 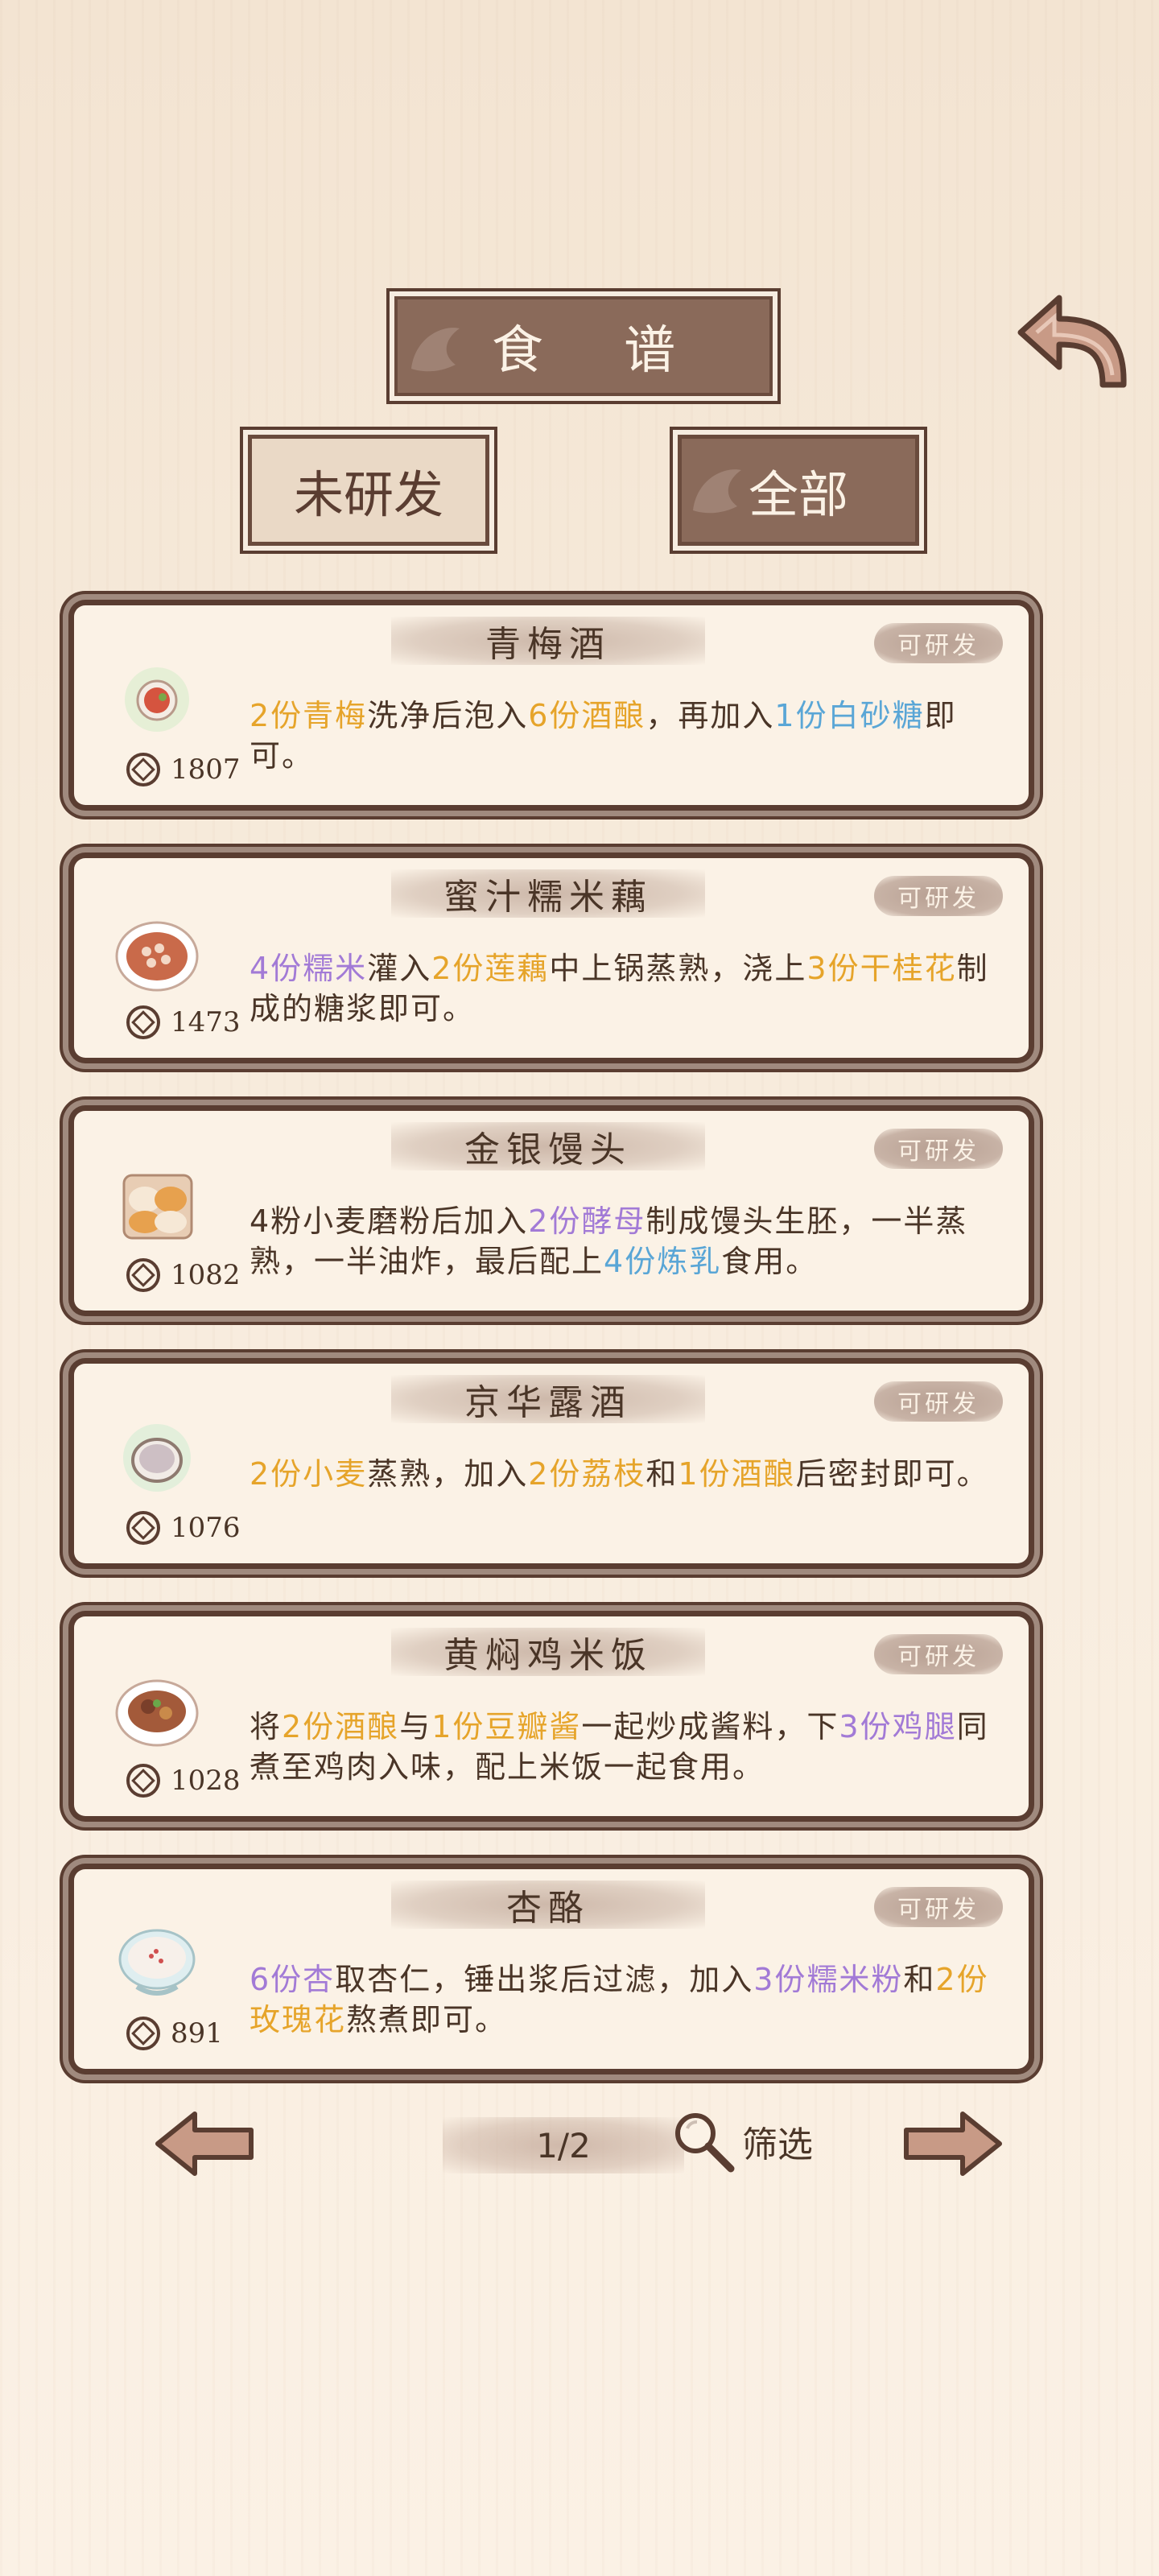 I want to click on price-row: 1028, so click(x=183, y=1780).